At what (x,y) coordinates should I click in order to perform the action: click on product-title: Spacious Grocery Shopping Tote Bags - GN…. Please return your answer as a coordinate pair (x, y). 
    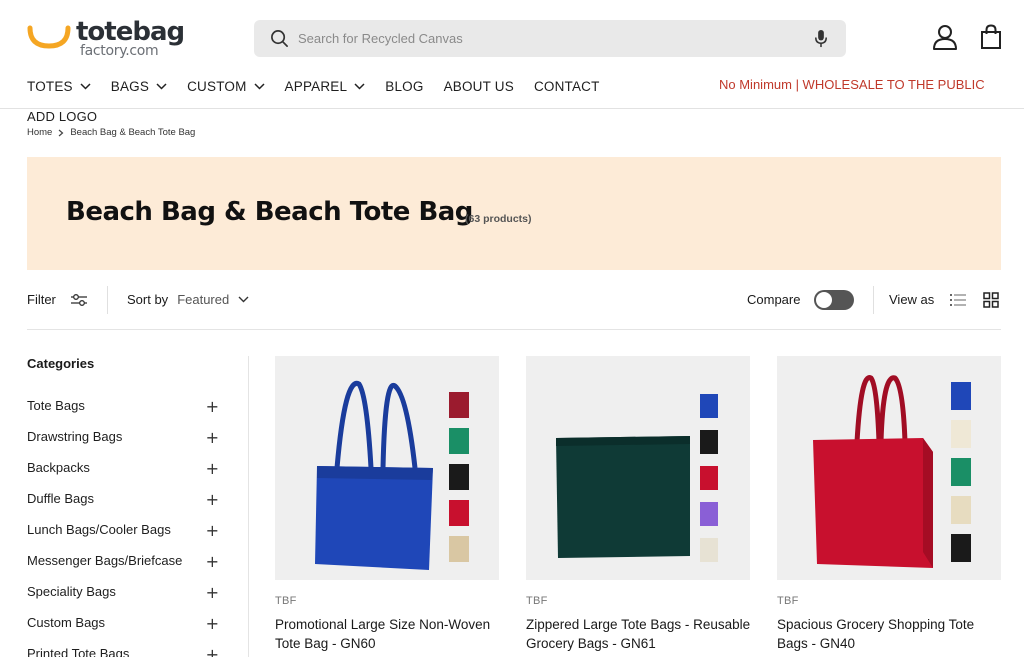
    Looking at the image, I should click on (892, 634).